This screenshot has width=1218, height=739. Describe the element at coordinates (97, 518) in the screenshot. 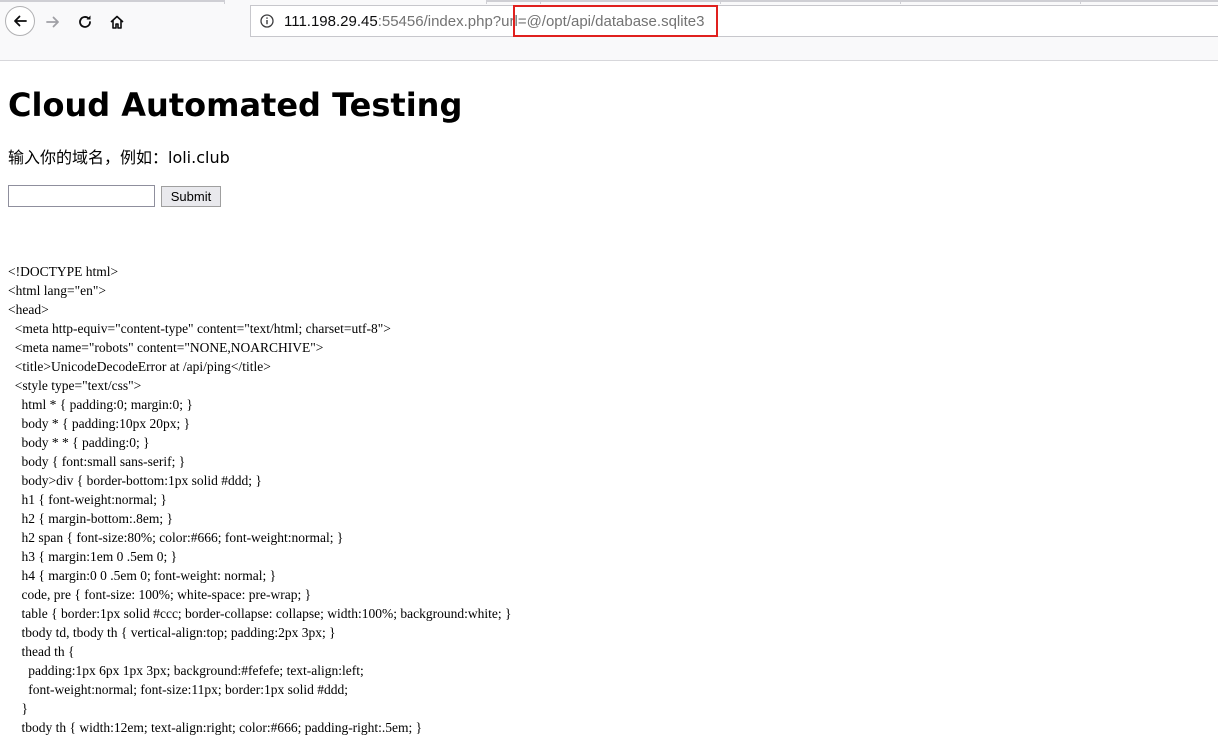

I see `code-line: h2 { margin-bottom:.8em; }` at that location.